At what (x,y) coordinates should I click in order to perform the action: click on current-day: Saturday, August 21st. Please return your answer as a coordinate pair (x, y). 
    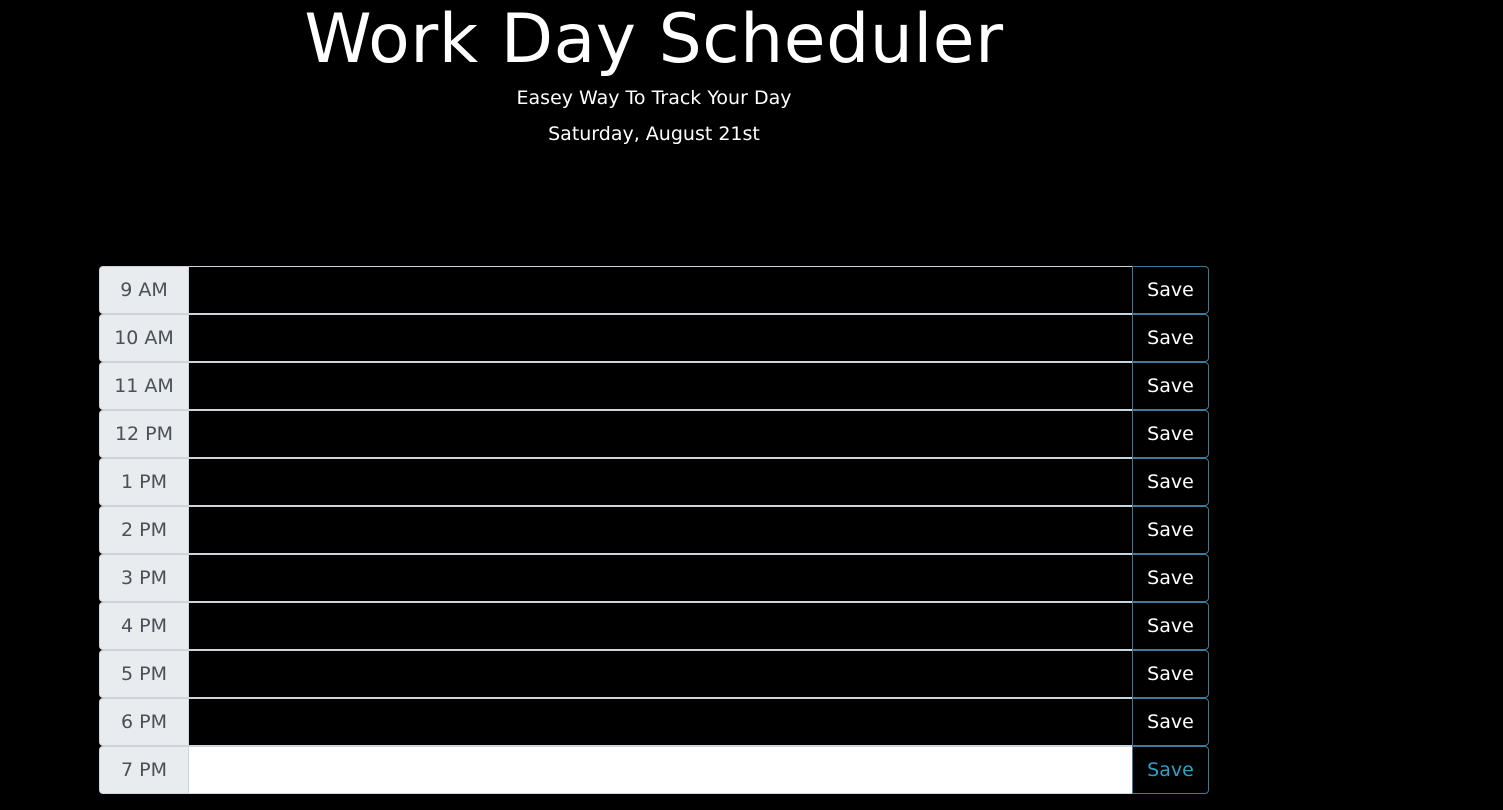
    Looking at the image, I should click on (654, 134).